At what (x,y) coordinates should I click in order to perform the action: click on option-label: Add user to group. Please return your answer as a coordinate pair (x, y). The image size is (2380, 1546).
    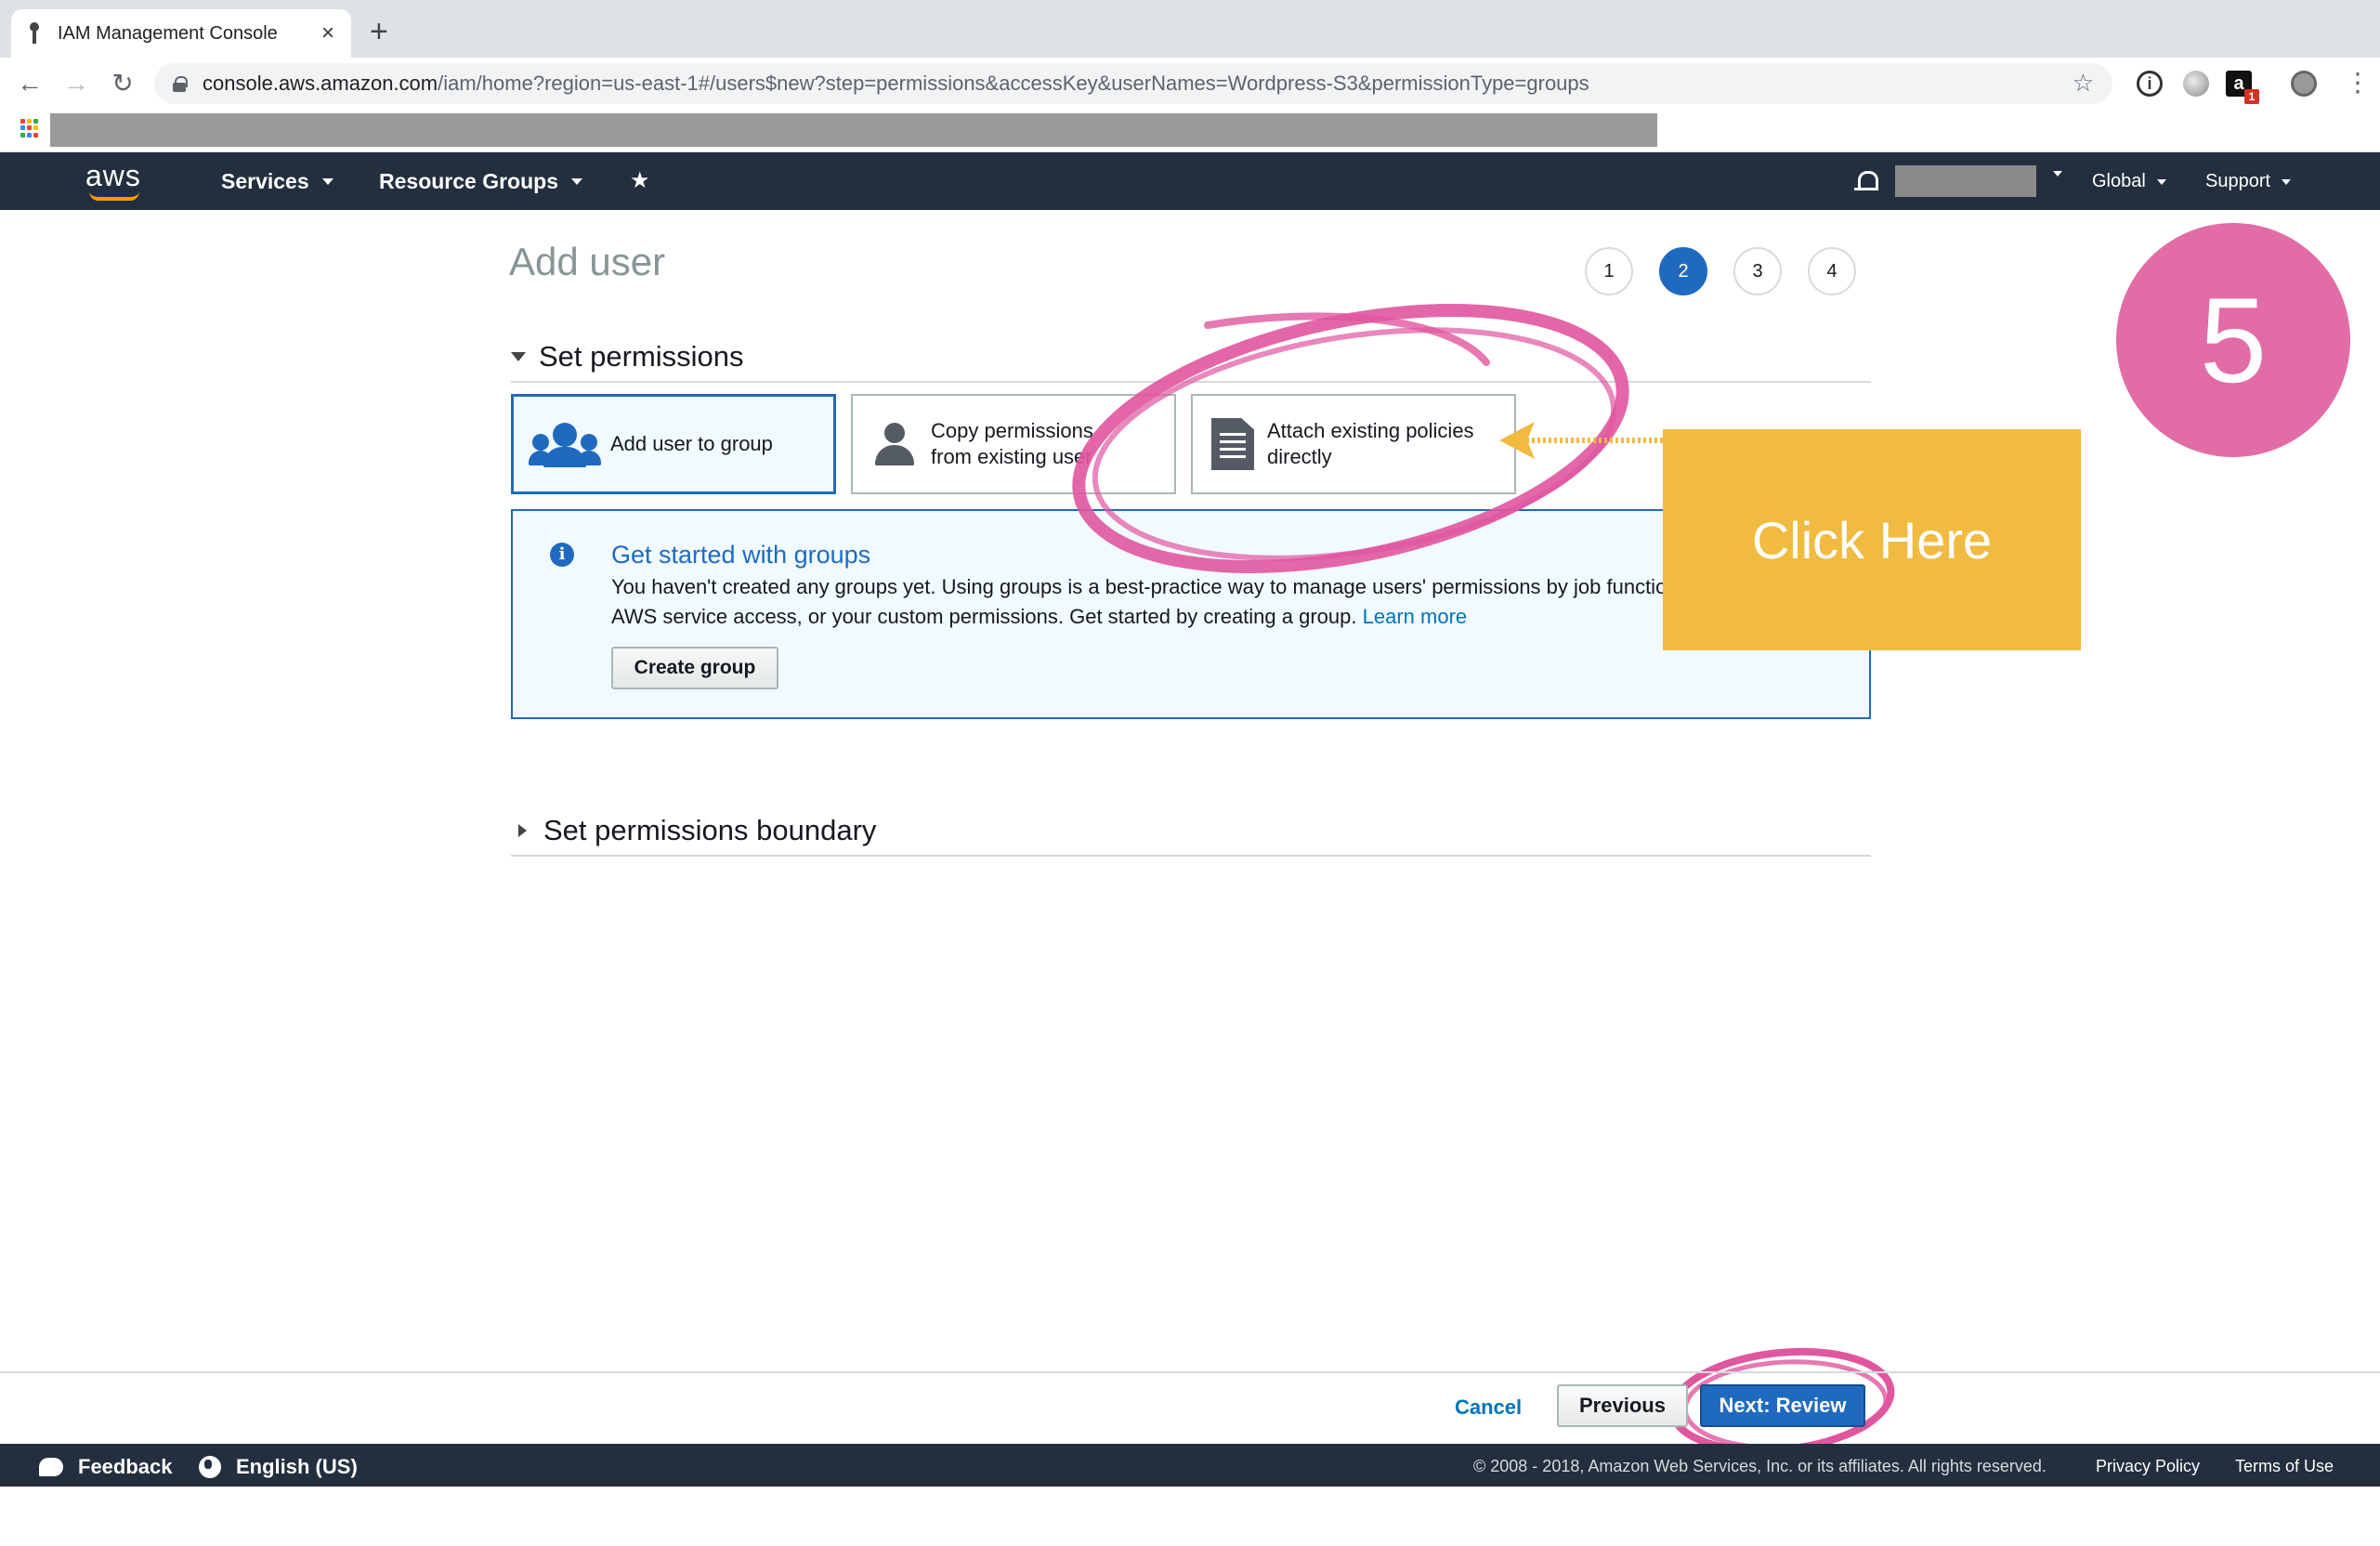
    Looking at the image, I should click on (691, 443).